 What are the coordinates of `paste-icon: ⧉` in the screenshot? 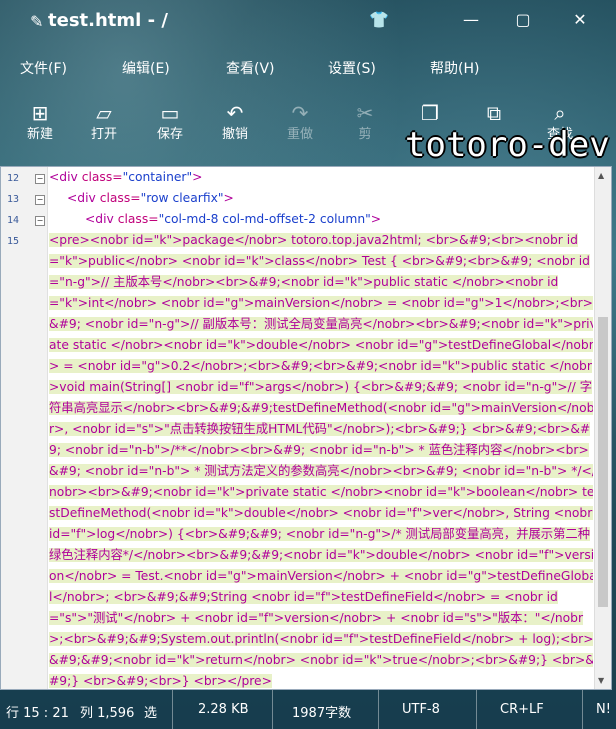 It's located at (494, 113).